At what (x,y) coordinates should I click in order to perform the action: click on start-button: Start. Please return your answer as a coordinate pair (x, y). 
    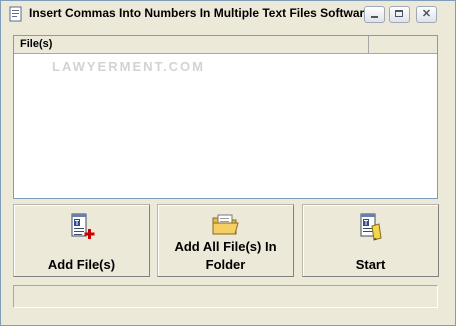
    Looking at the image, I should click on (370, 240).